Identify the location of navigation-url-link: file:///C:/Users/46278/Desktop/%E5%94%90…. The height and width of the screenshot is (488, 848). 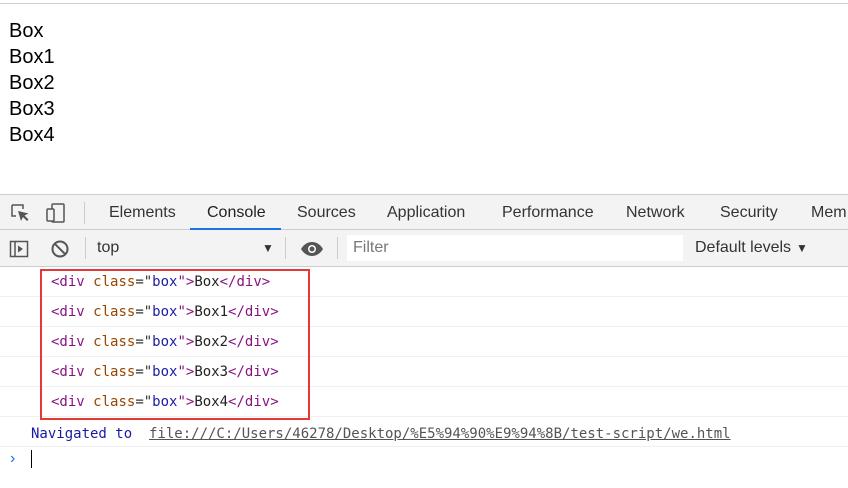
(440, 434).